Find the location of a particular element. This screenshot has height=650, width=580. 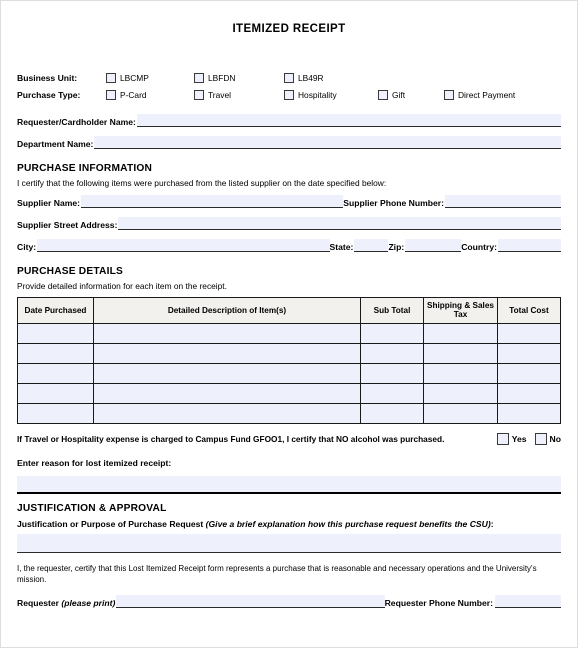

business-unit-option-lbcmp: LBCMP is located at coordinates (150, 77).